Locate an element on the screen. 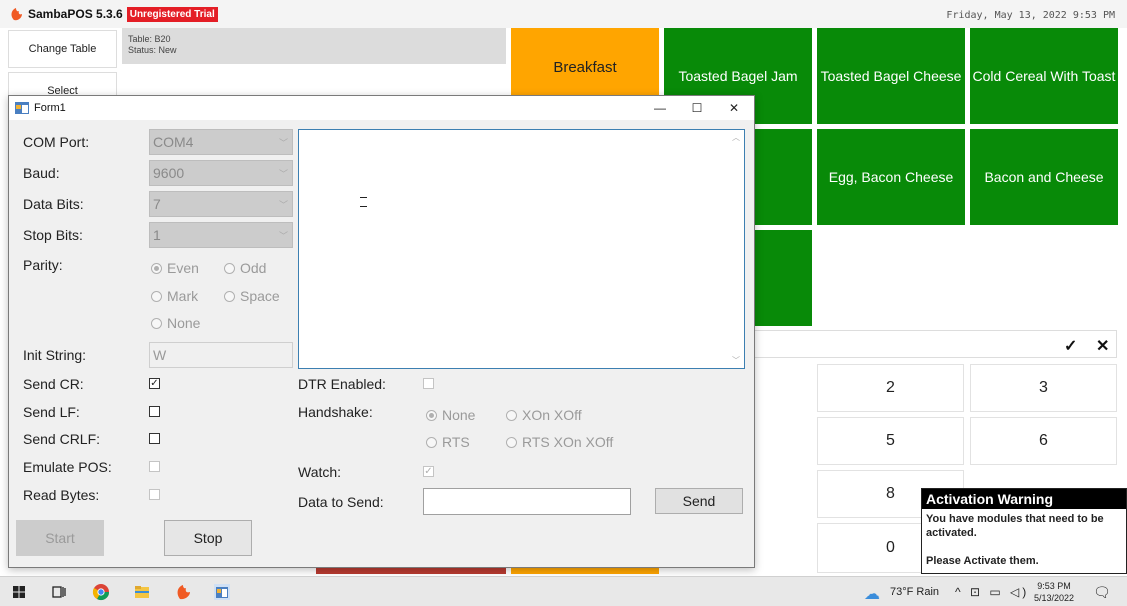 This screenshot has height=606, width=1127. radio-label: Space is located at coordinates (260, 296).